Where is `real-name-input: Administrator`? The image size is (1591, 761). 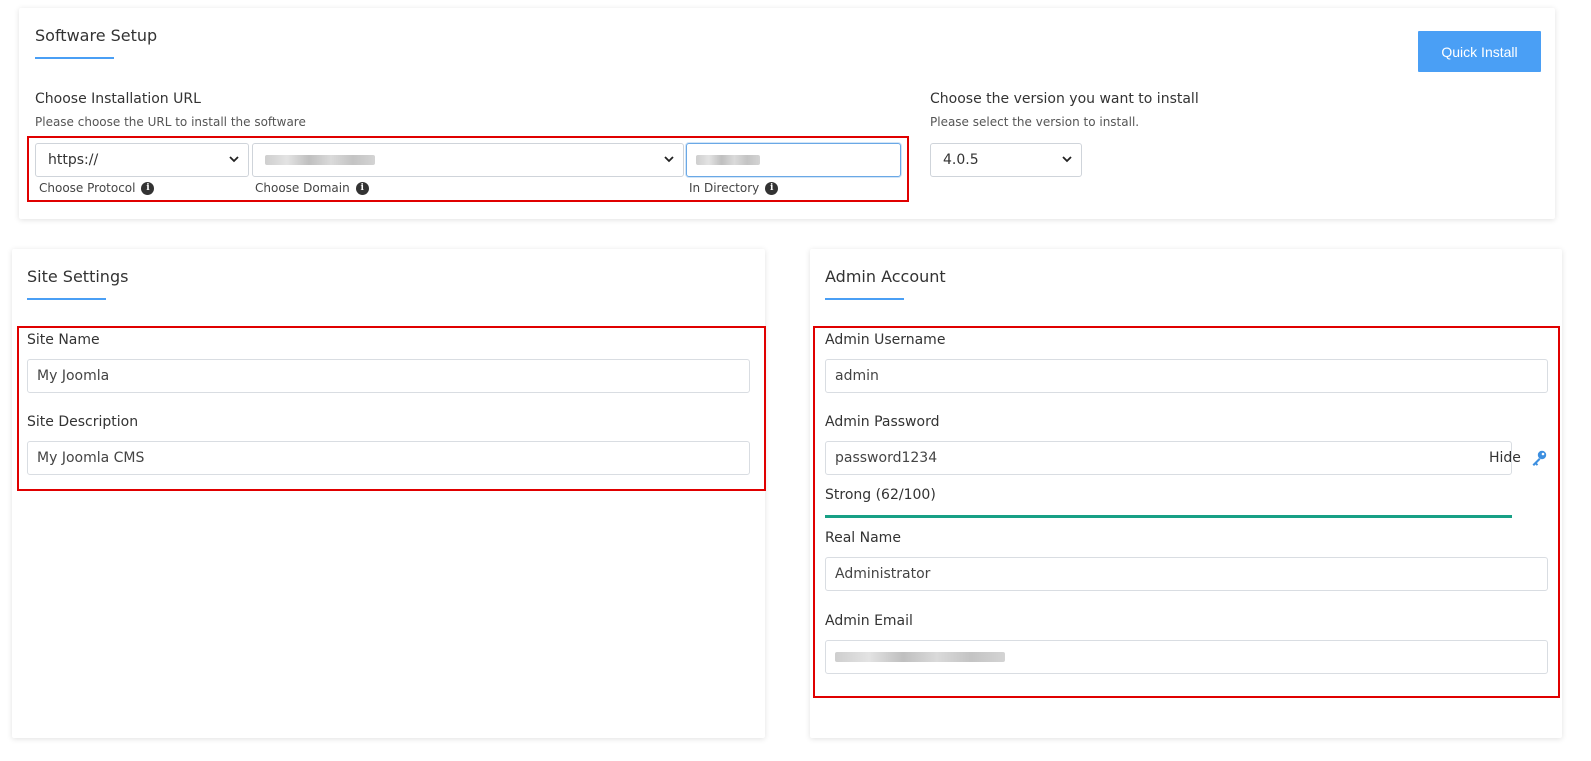
real-name-input: Administrator is located at coordinates (1186, 574).